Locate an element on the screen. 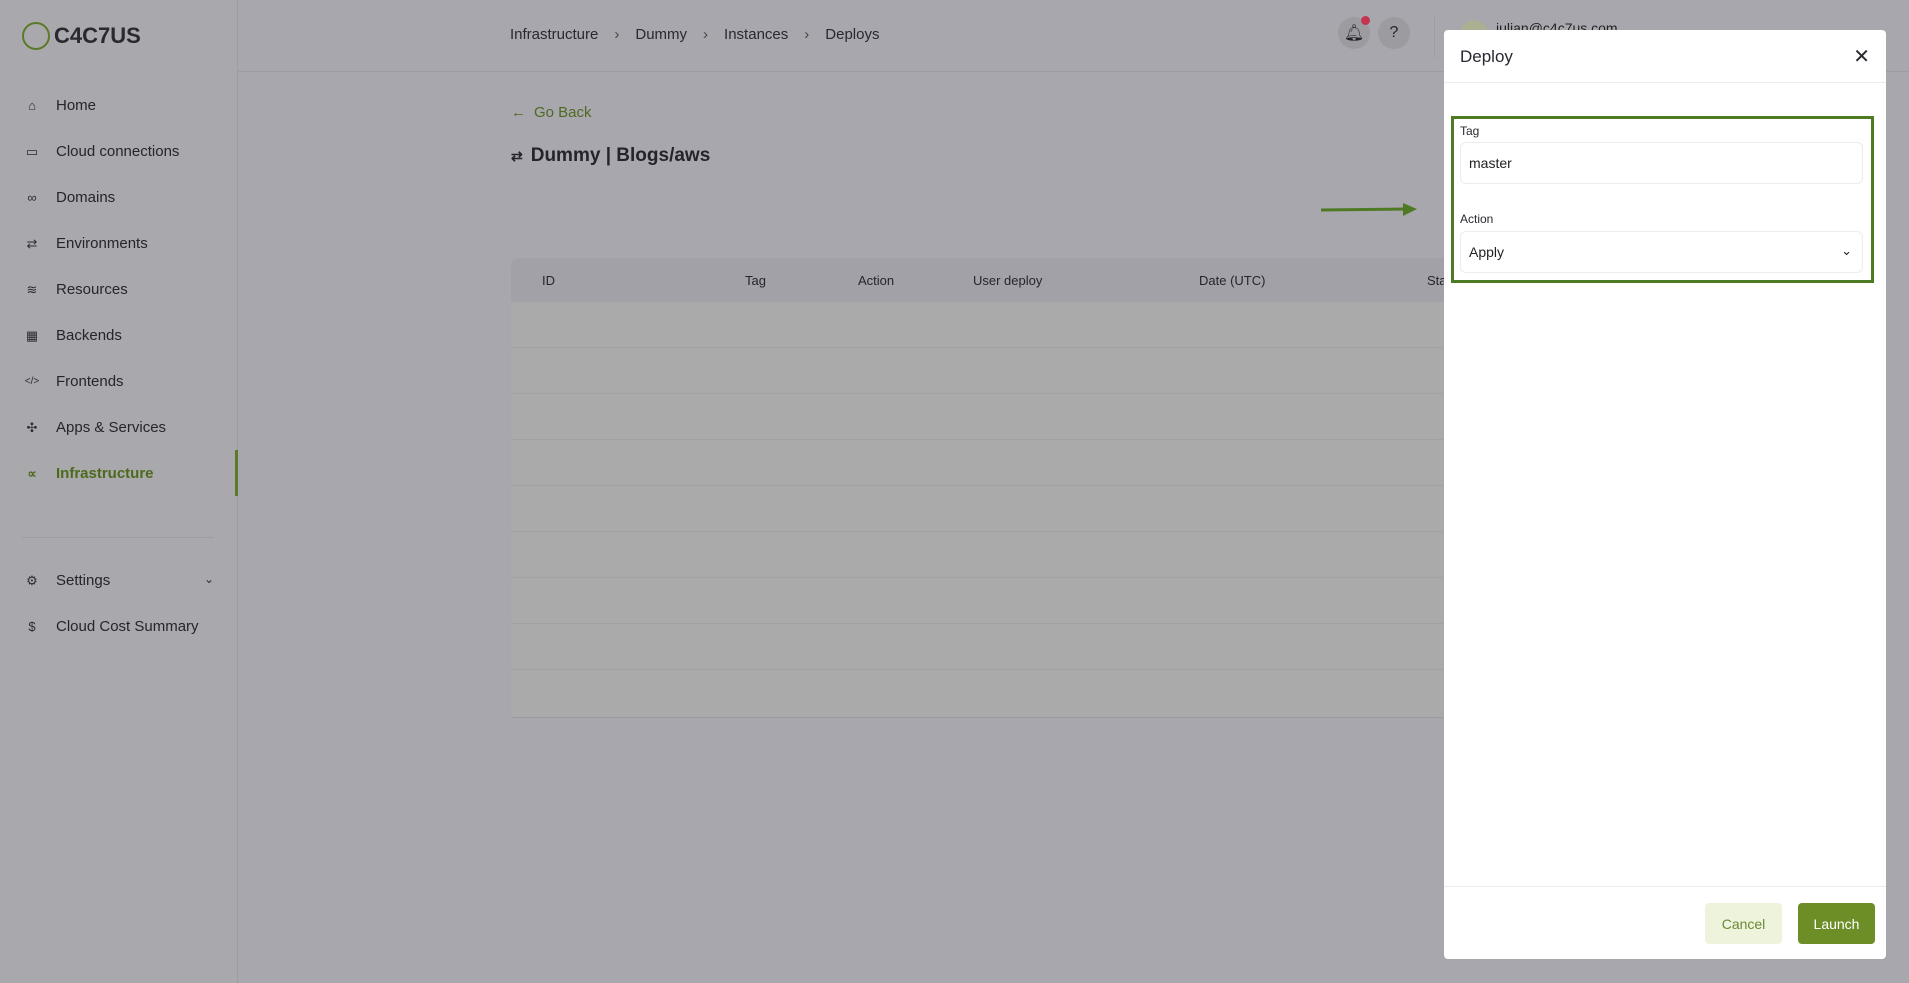  action-label: Action is located at coordinates (1477, 219).